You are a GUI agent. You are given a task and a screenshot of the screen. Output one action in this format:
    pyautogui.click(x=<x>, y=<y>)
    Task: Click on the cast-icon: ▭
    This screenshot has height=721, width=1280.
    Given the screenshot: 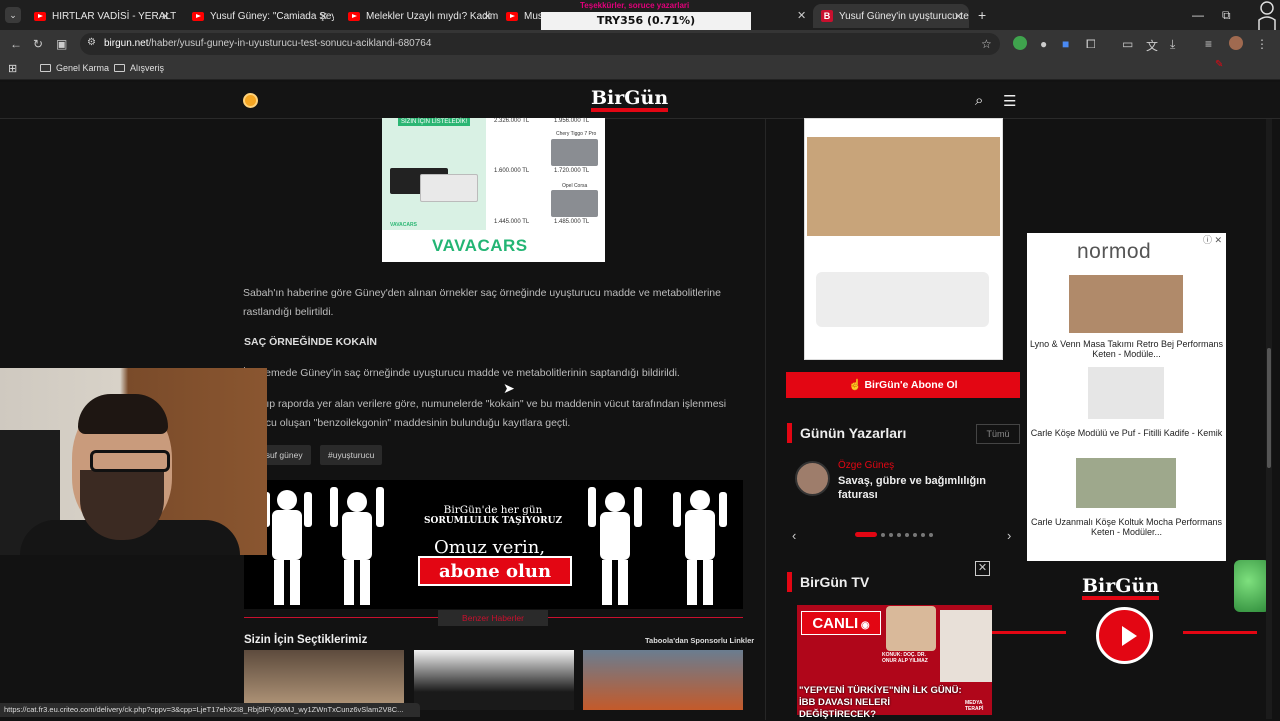 What is the action you would take?
    pyautogui.click(x=1127, y=44)
    